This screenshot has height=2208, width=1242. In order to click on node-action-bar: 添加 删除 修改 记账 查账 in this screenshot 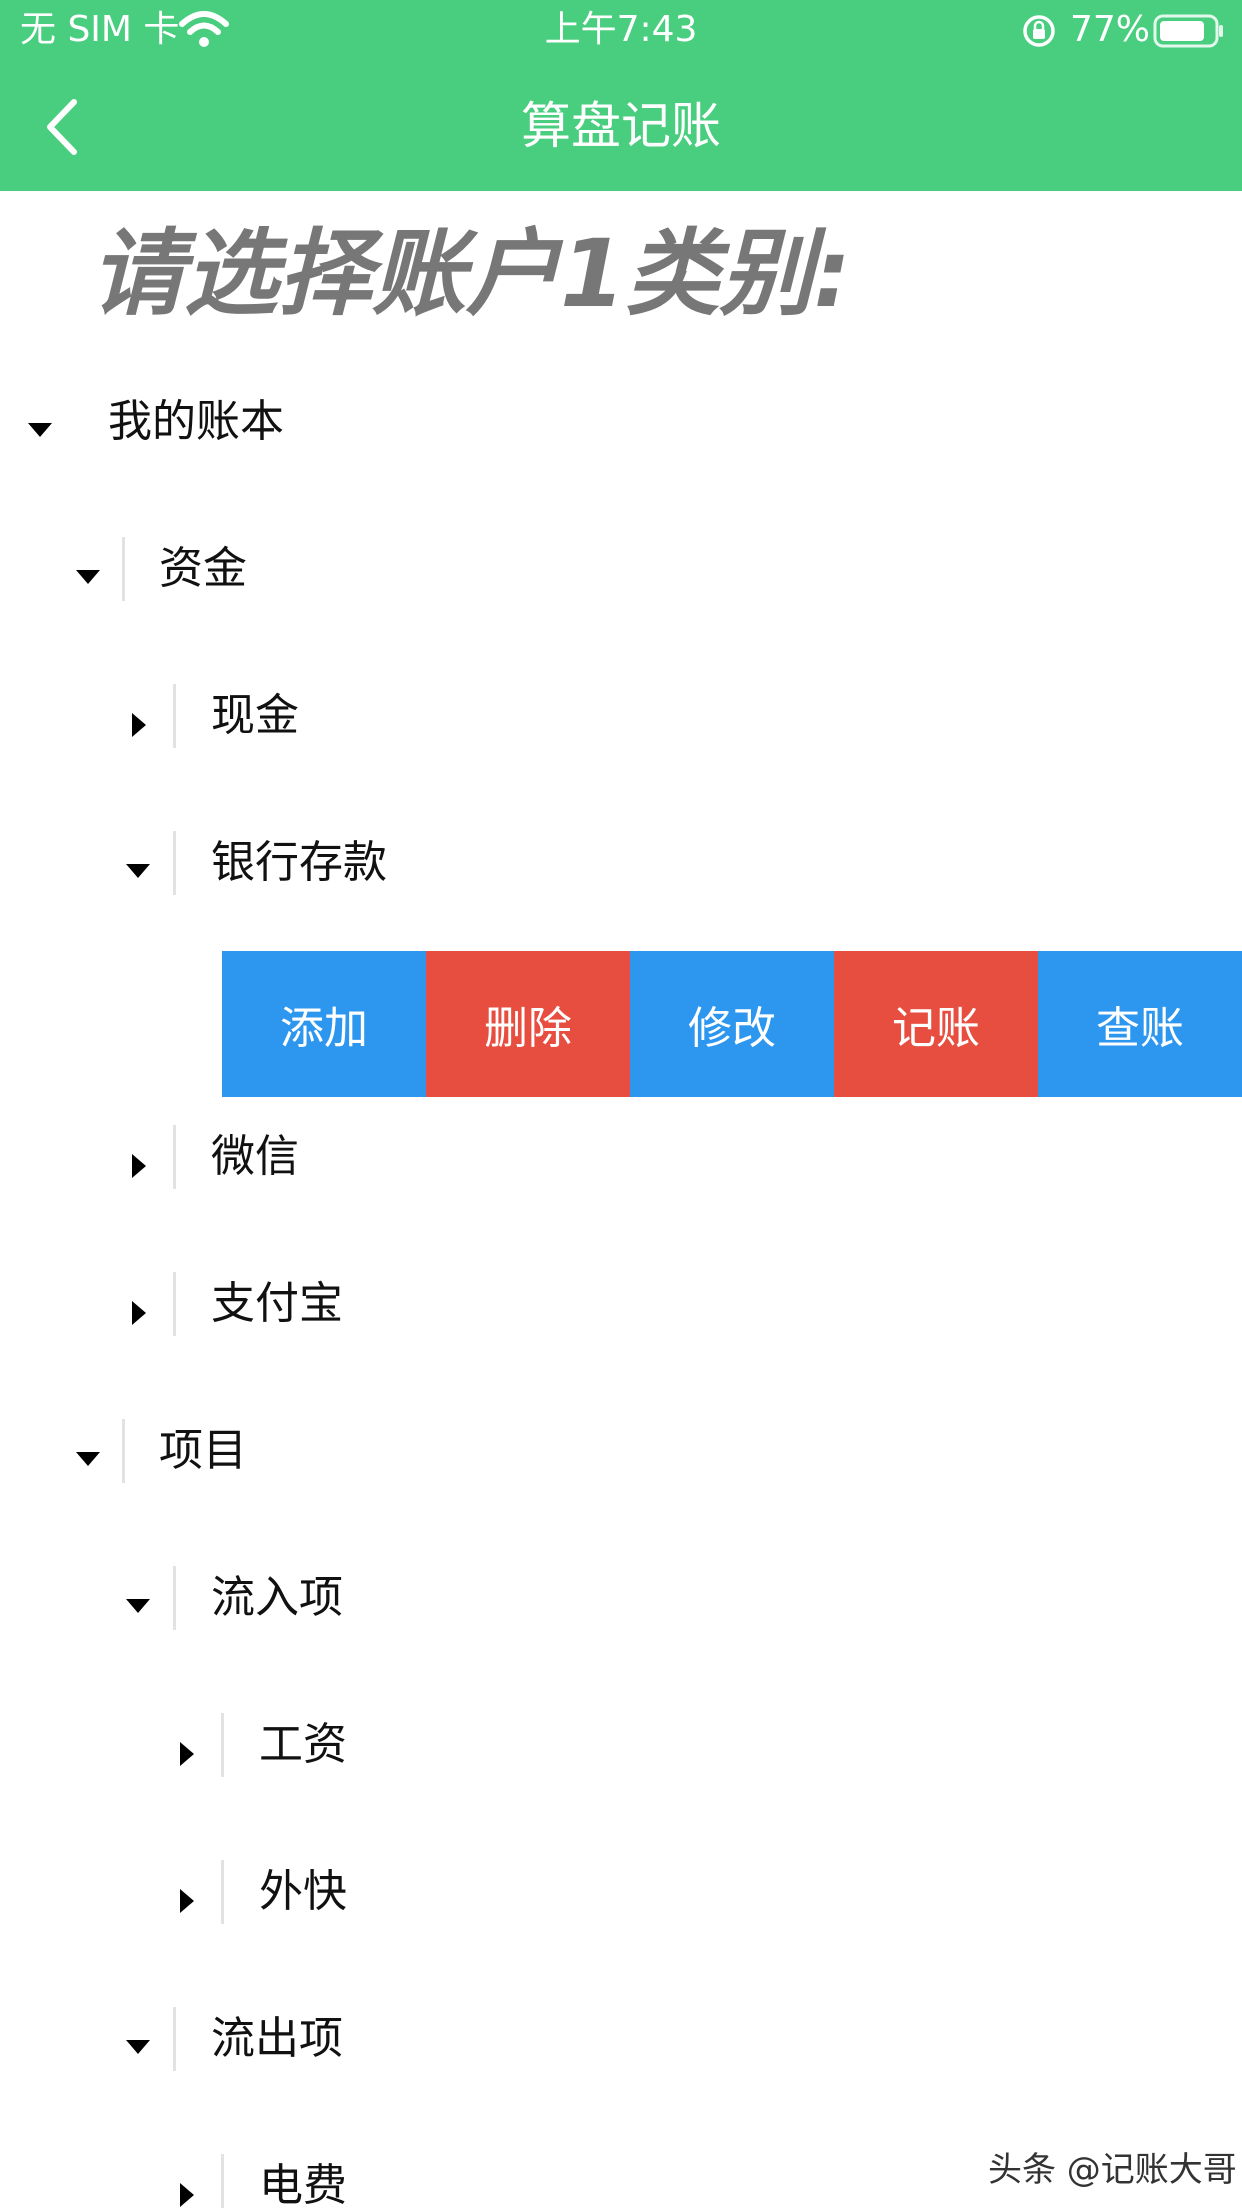, I will do `click(732, 1024)`.